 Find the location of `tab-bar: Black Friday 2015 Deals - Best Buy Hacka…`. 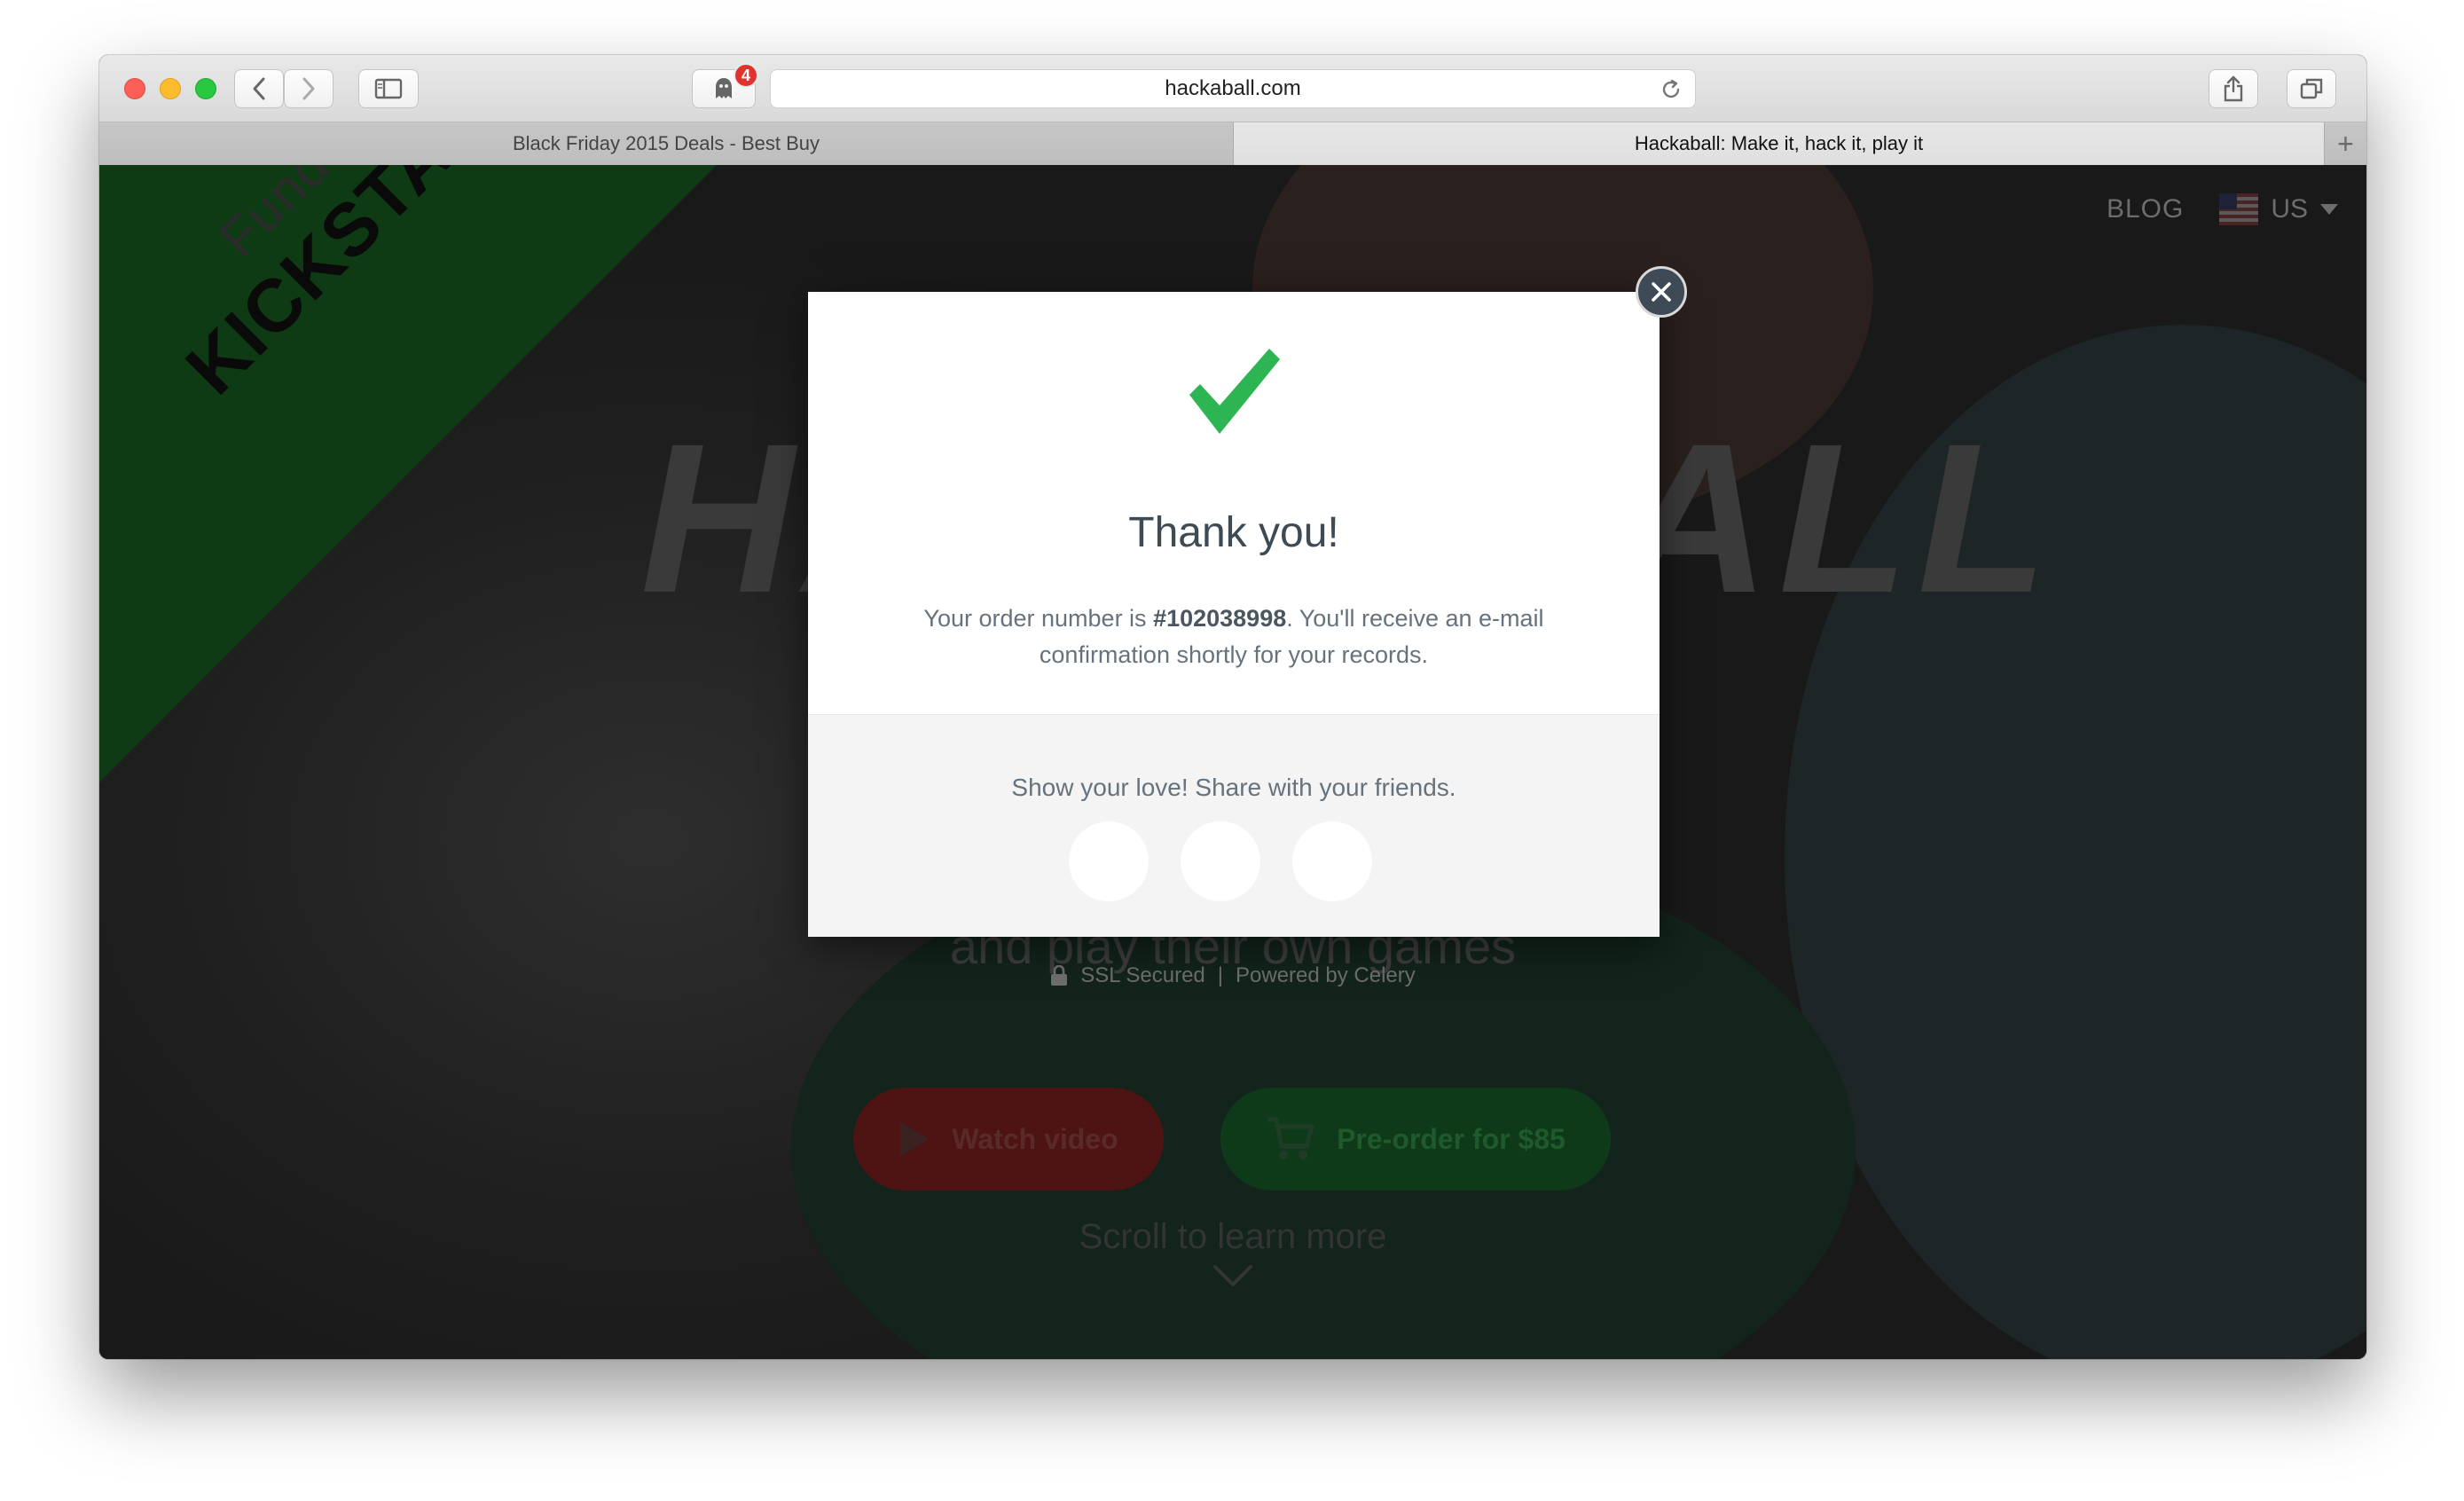

tab-bar: Black Friday 2015 Deals - Best Buy Hacka… is located at coordinates (1232, 143).